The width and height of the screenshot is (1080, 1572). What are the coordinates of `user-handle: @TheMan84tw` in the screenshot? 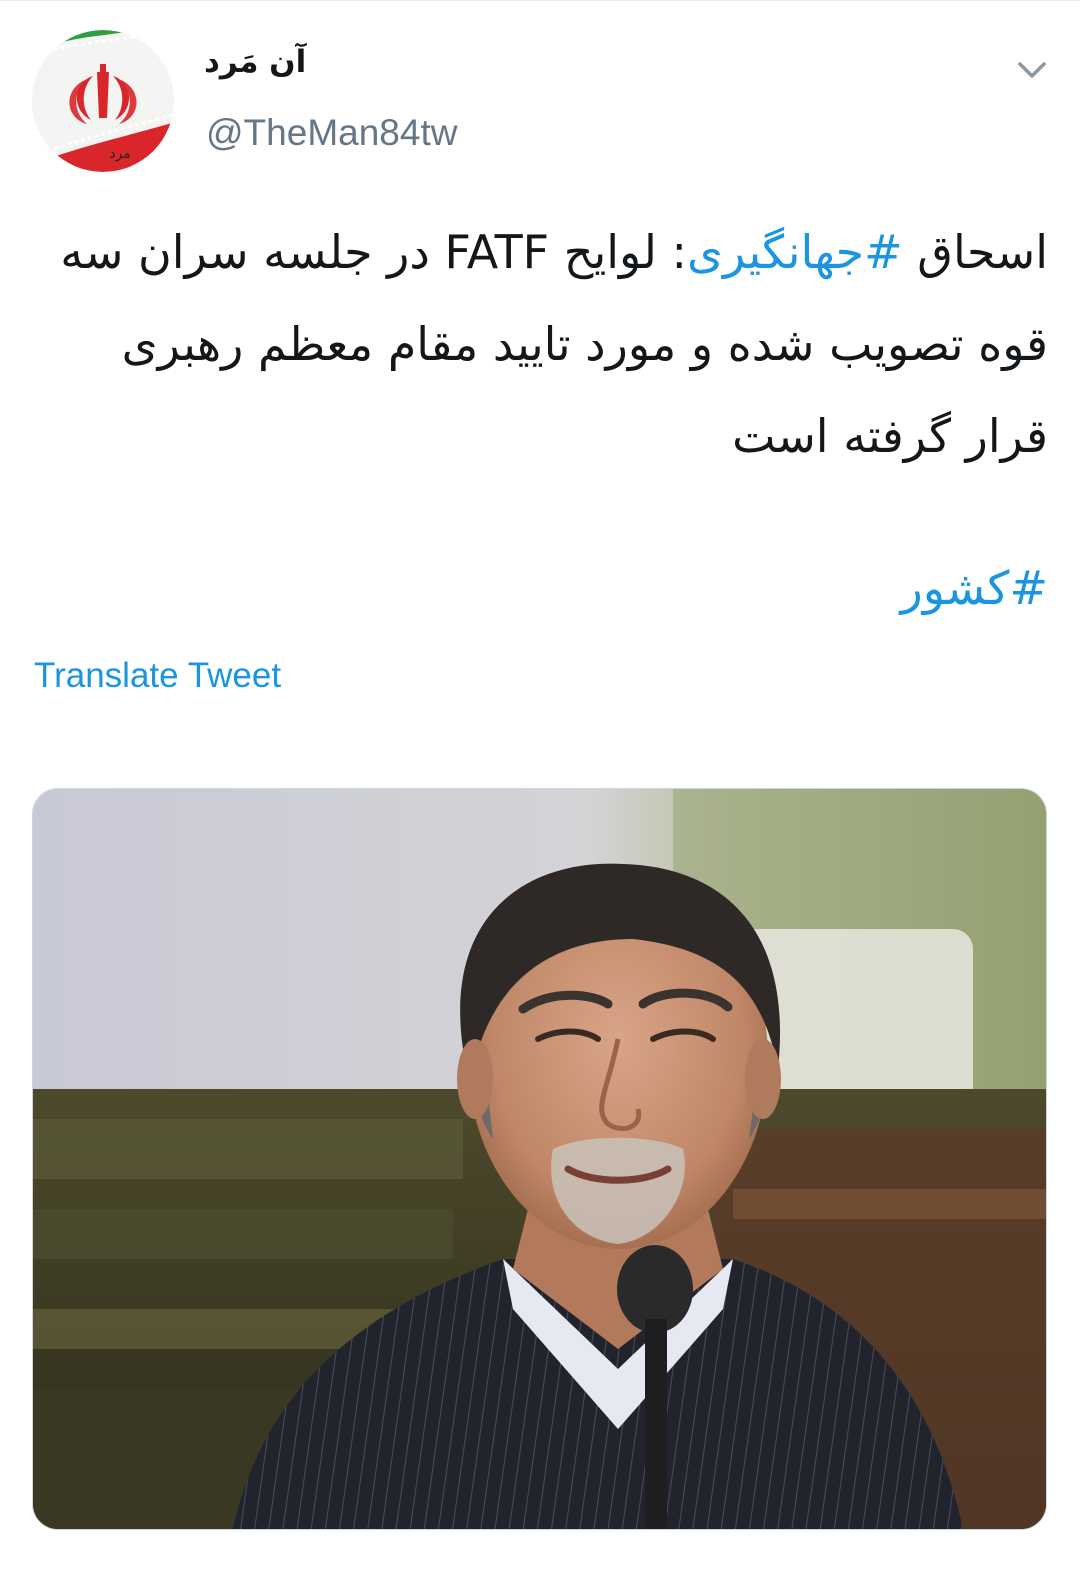 It's located at (331, 133).